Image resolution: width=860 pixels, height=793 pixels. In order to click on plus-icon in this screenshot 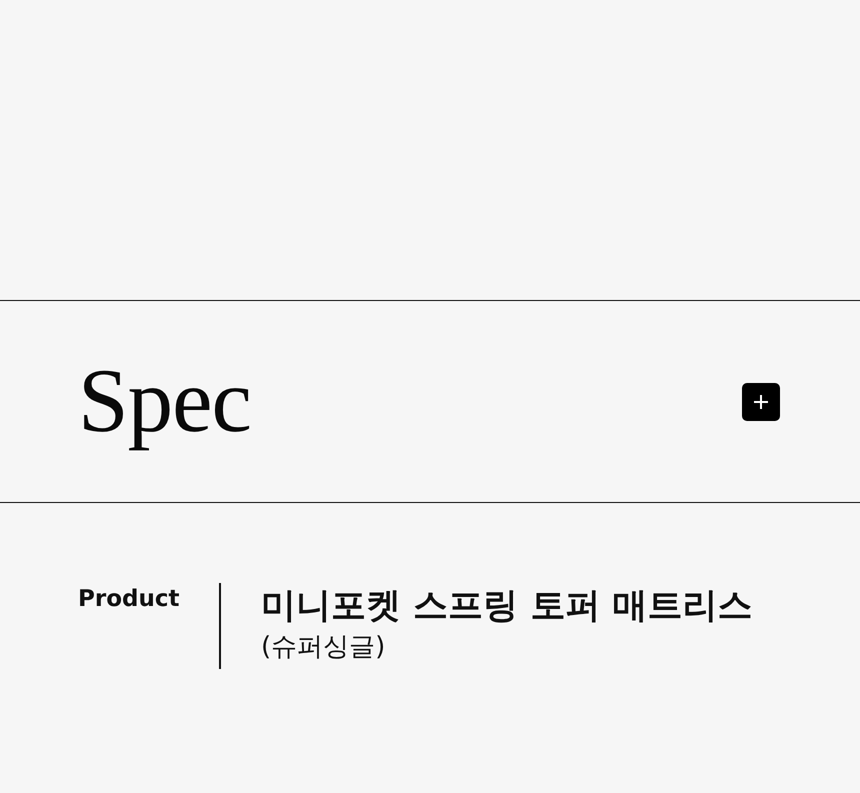, I will do `click(761, 401)`.